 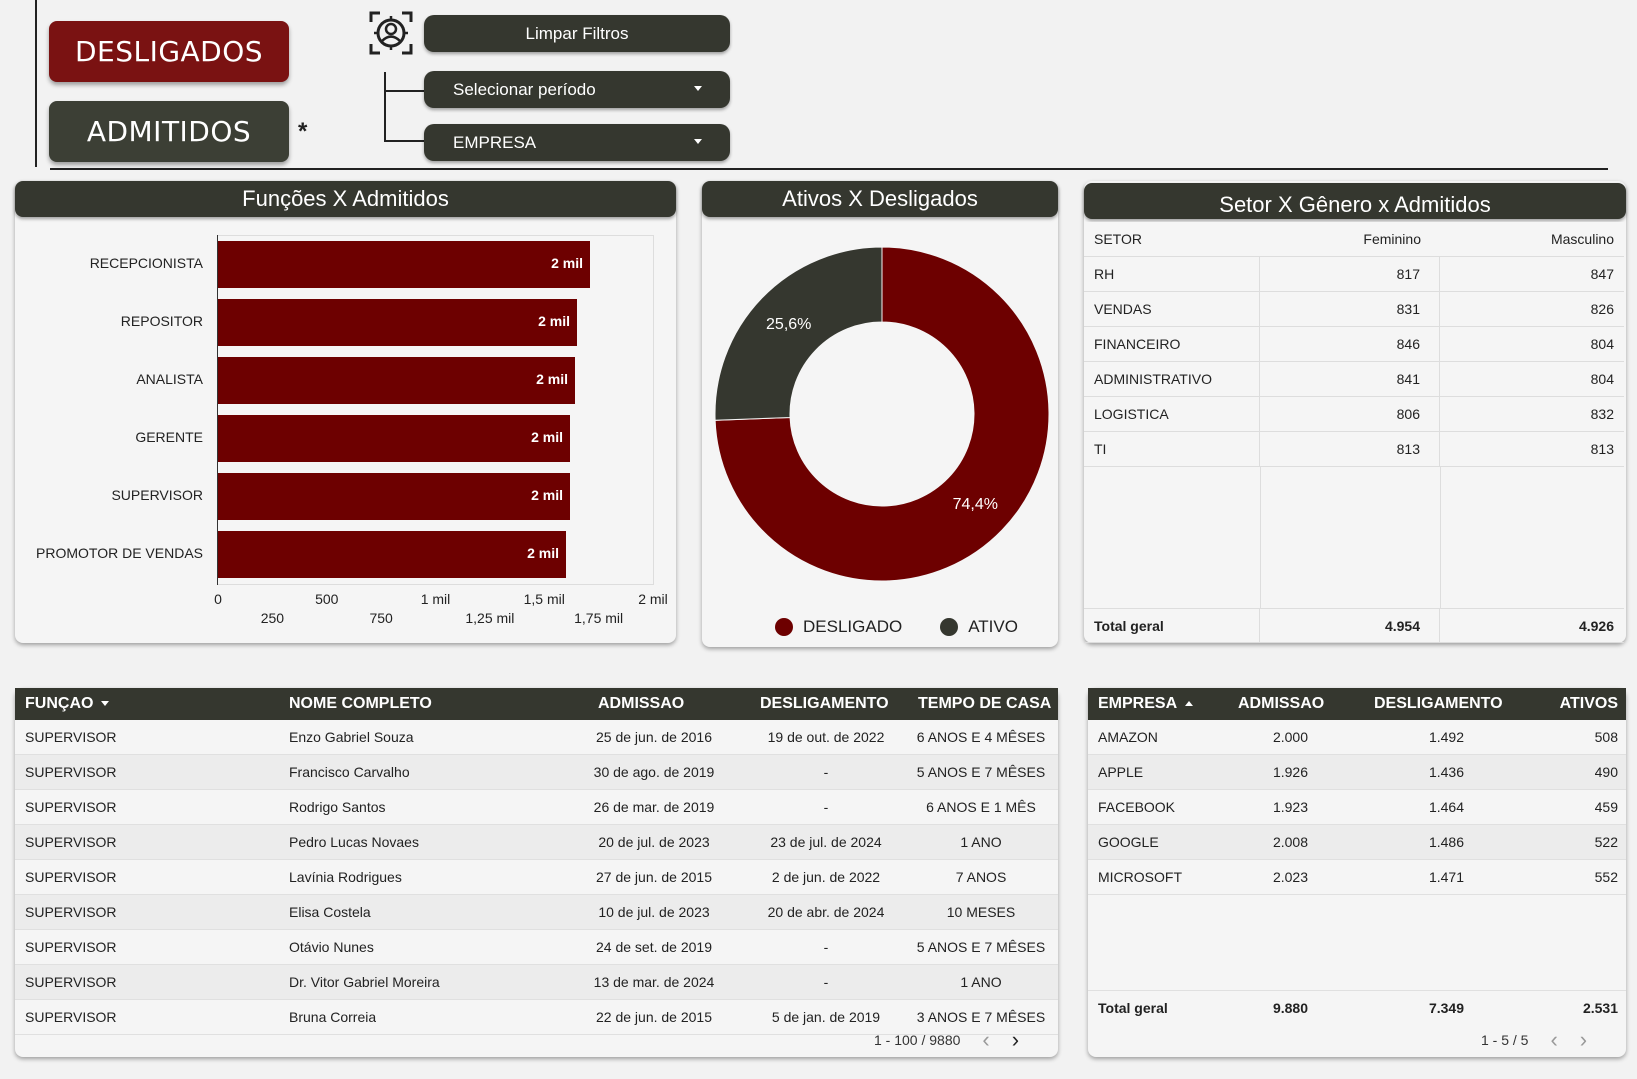 What do you see at coordinates (1446, 842) in the screenshot?
I see `desligamento-cell: 1.486` at bounding box center [1446, 842].